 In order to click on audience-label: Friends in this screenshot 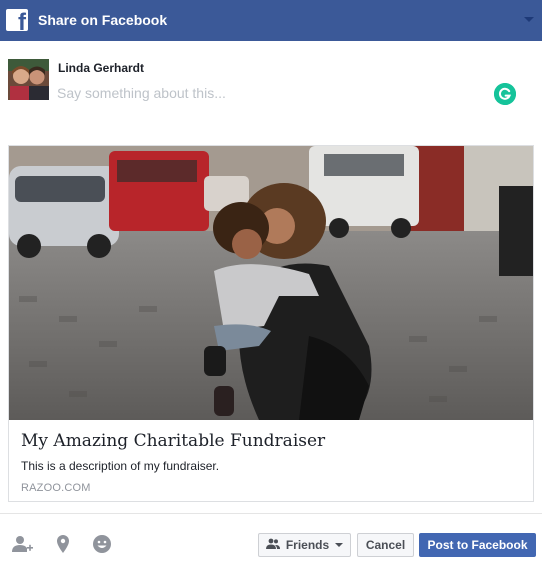, I will do `click(307, 545)`.